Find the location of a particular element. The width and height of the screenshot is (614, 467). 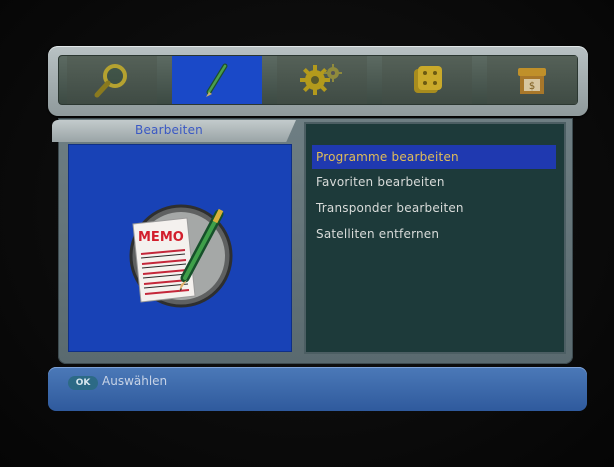

tab-search is located at coordinates (112, 80).